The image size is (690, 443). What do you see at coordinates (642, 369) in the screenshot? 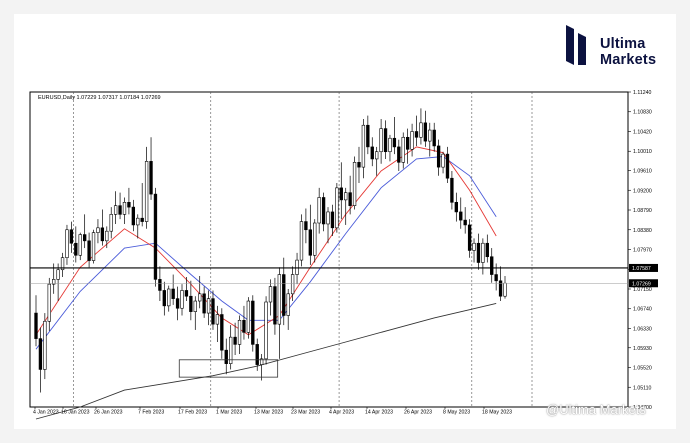
I see `y-tick-label: 1.05520` at bounding box center [642, 369].